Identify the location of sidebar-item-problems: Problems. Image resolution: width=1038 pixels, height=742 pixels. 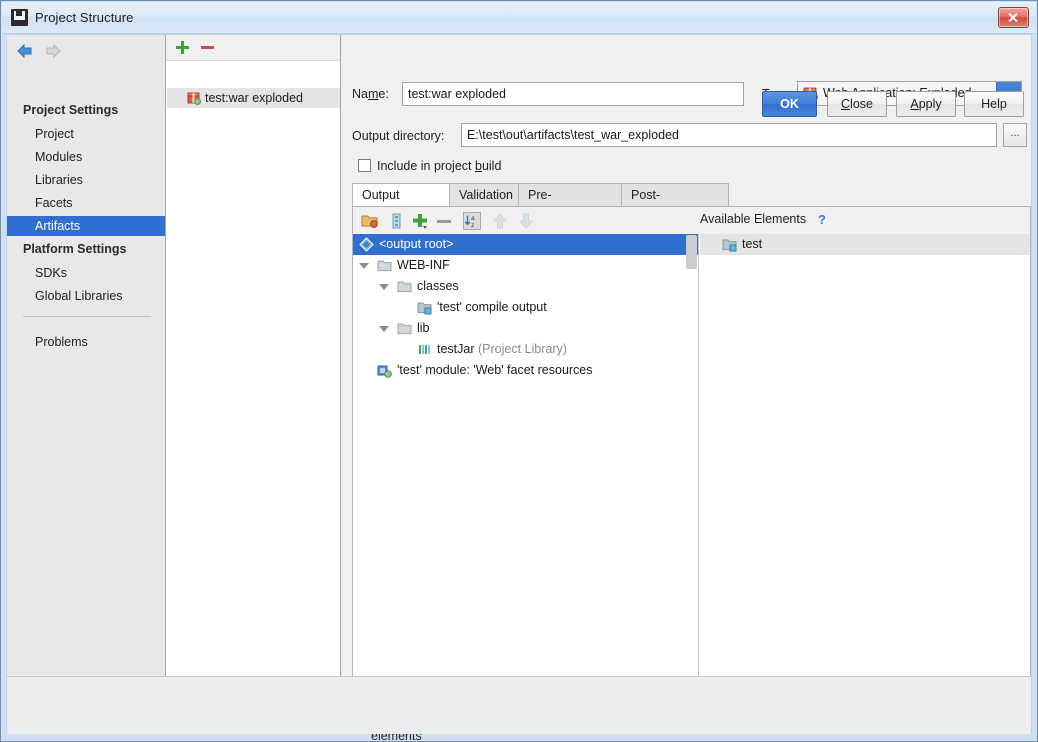
(86, 342).